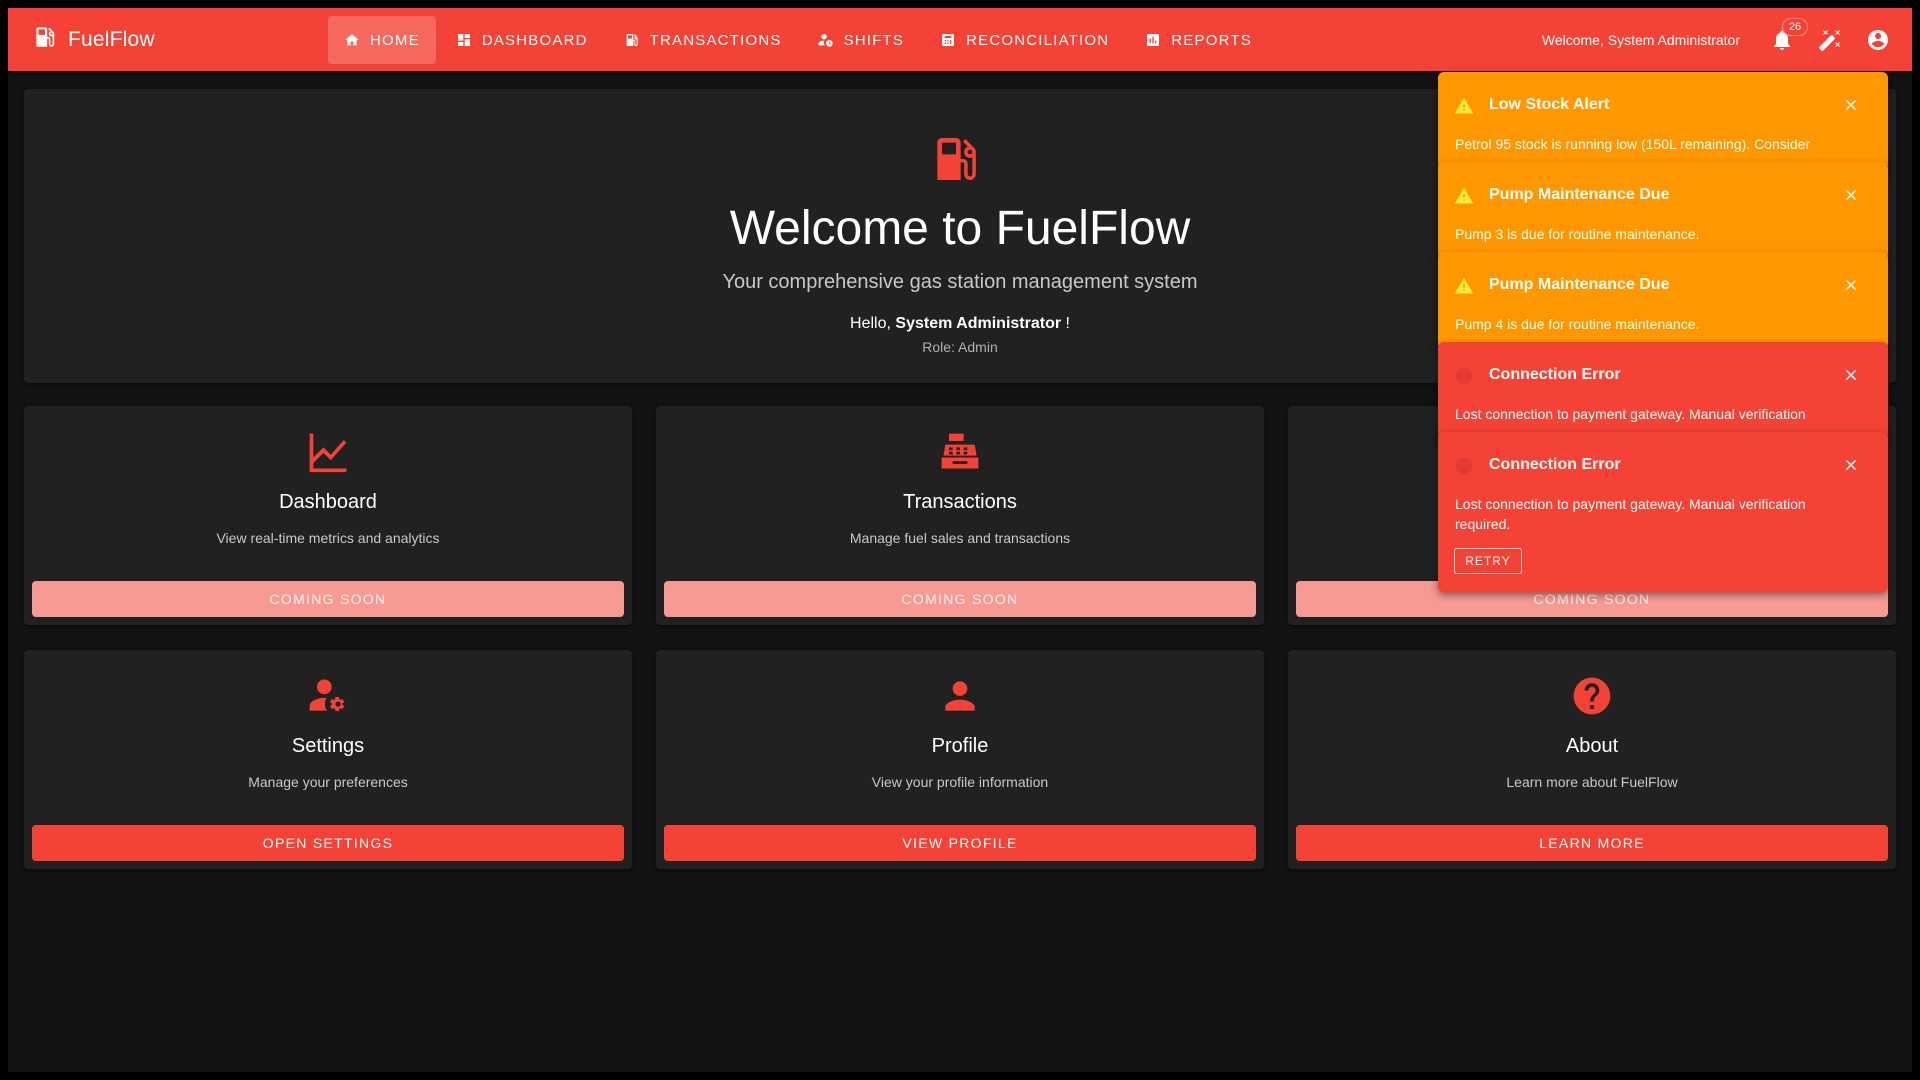 This screenshot has height=1080, width=1920. What do you see at coordinates (328, 502) in the screenshot?
I see `card-title: Dashboard` at bounding box center [328, 502].